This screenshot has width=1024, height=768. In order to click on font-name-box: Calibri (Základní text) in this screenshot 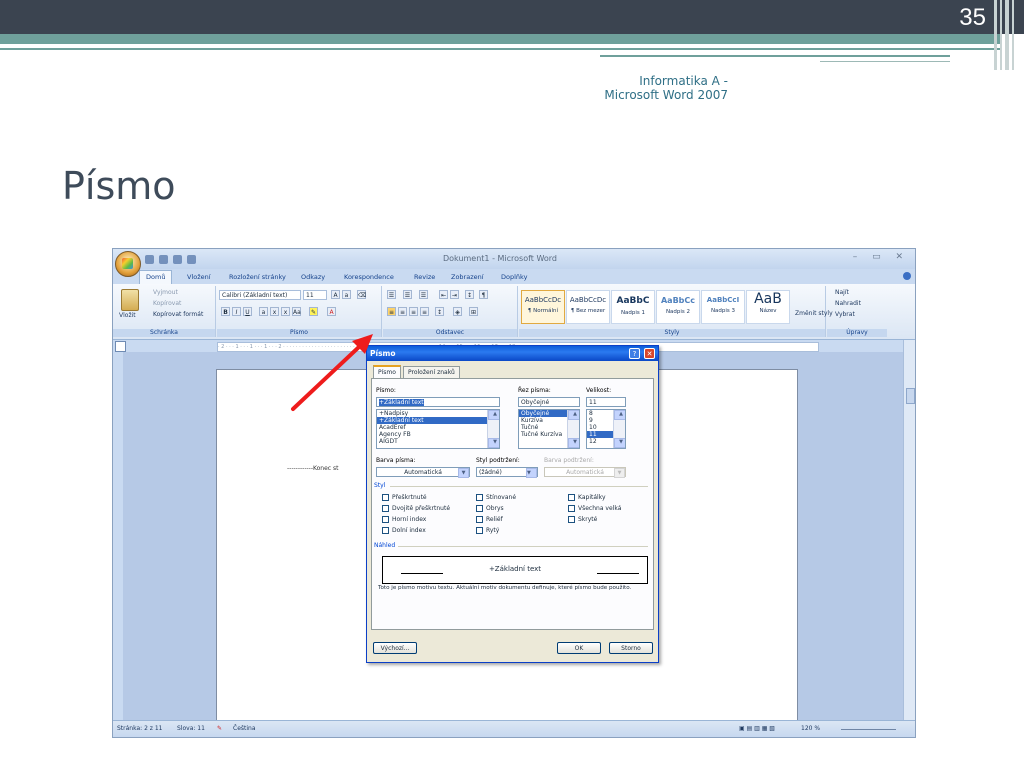, I will do `click(260, 295)`.